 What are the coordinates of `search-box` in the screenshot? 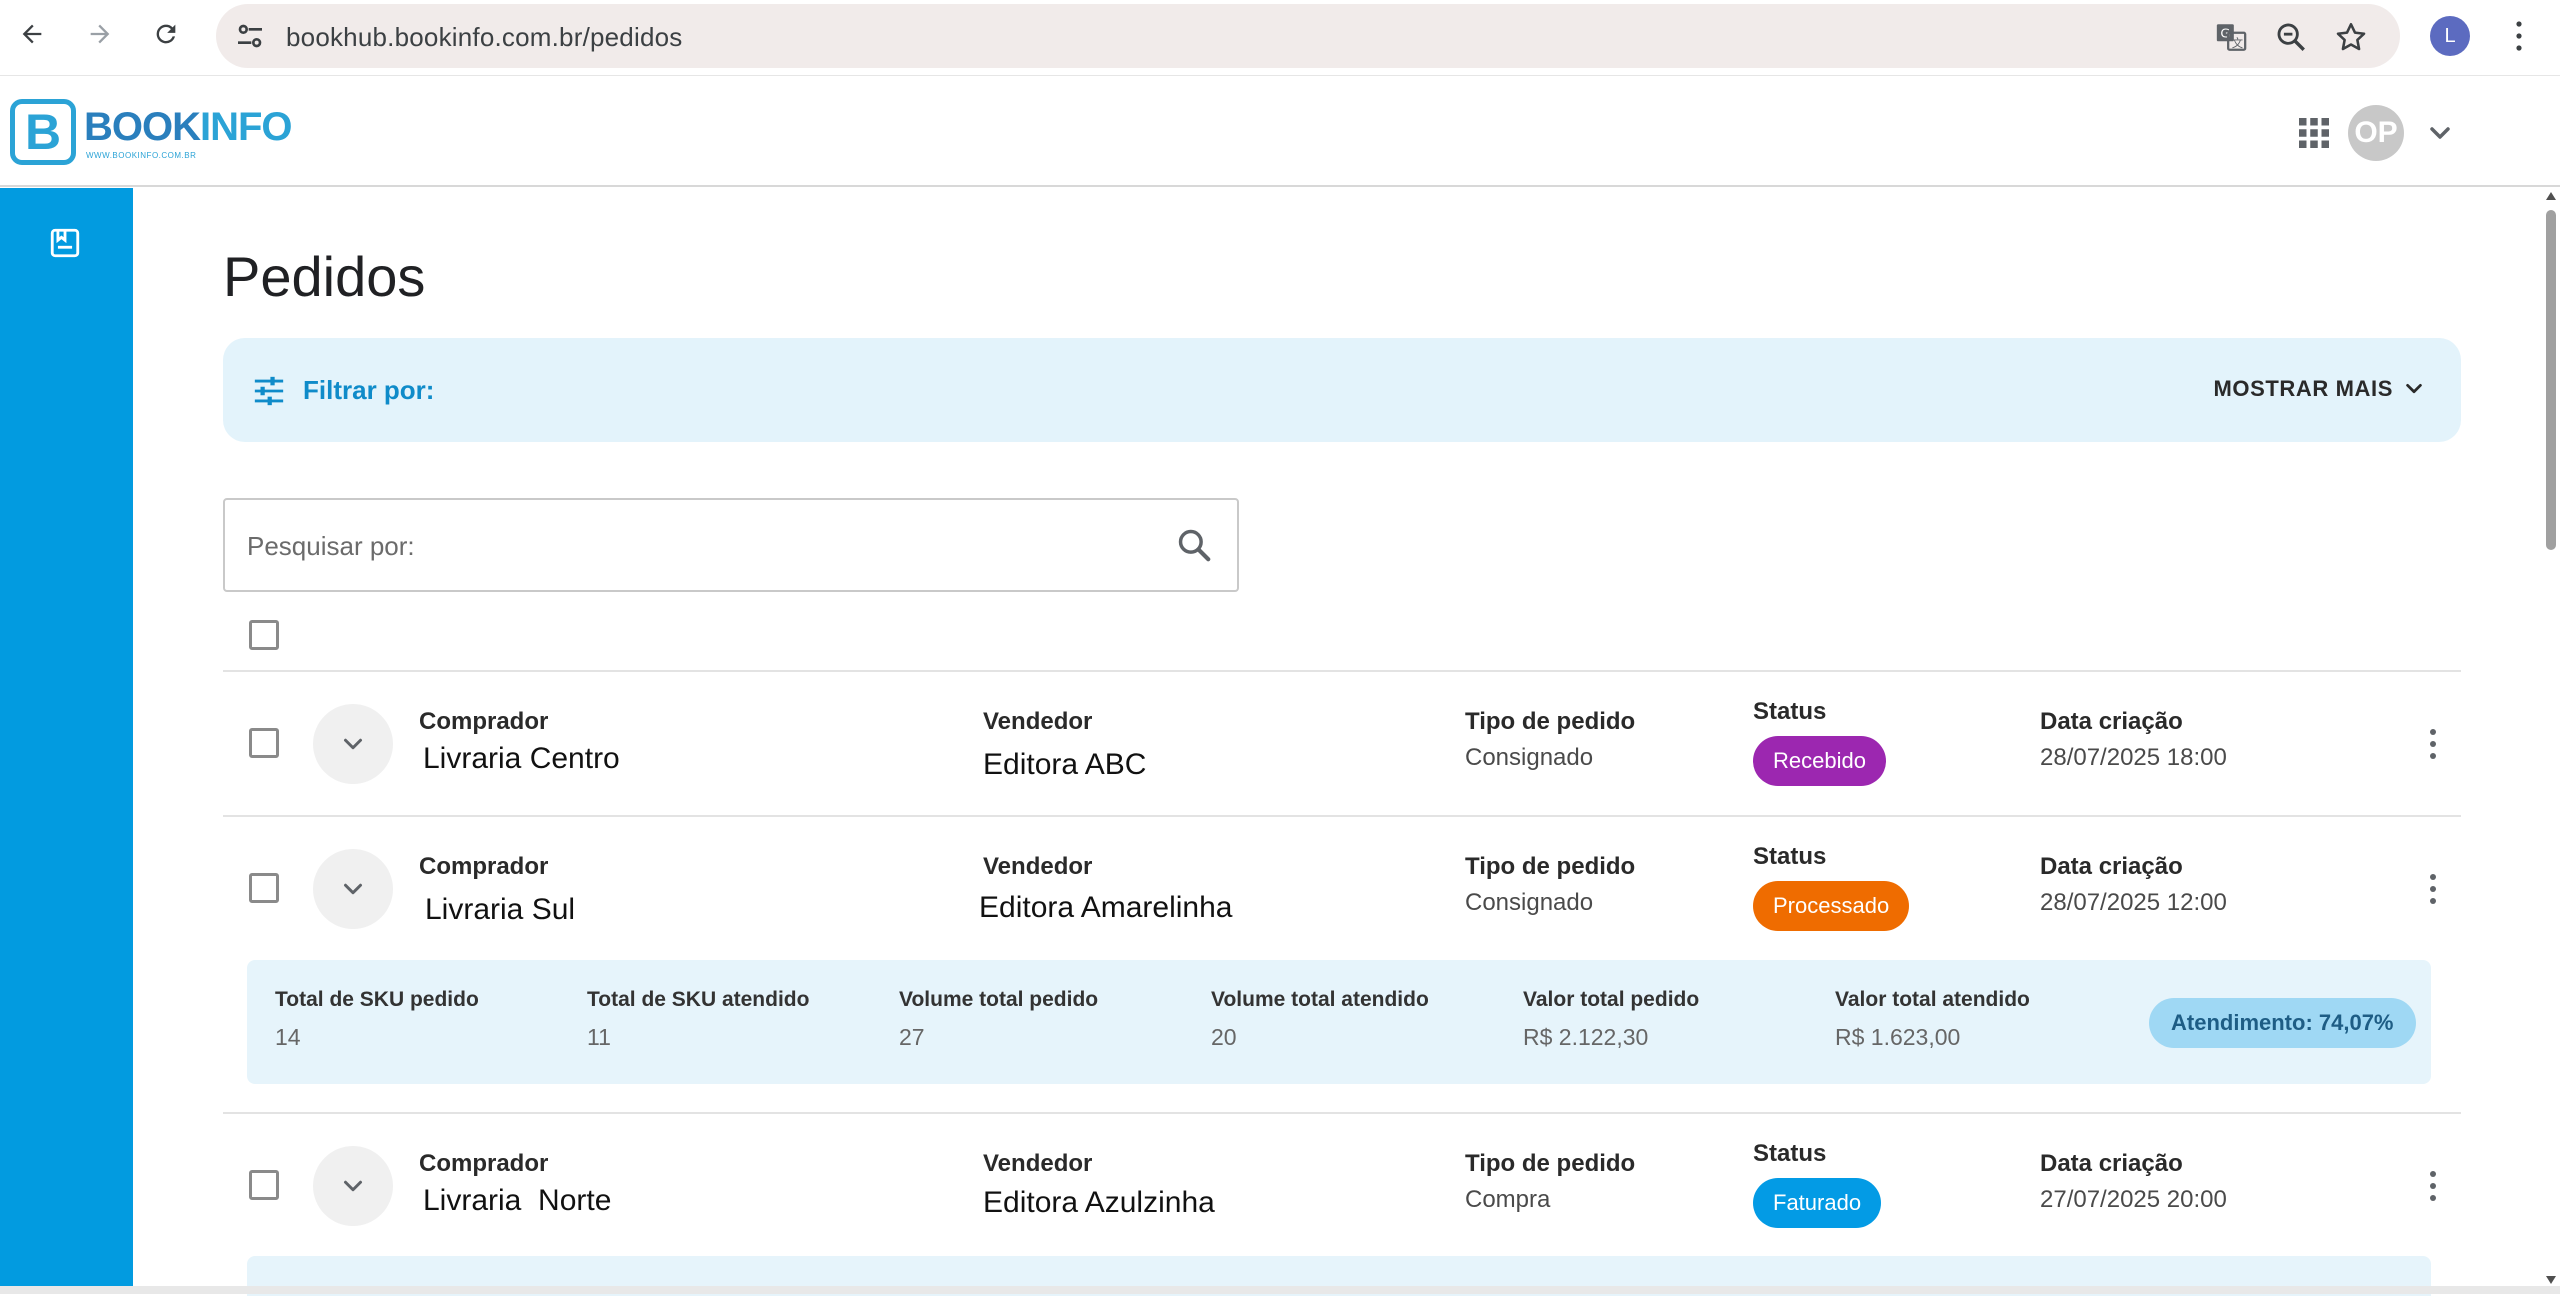 It's located at (731, 545).